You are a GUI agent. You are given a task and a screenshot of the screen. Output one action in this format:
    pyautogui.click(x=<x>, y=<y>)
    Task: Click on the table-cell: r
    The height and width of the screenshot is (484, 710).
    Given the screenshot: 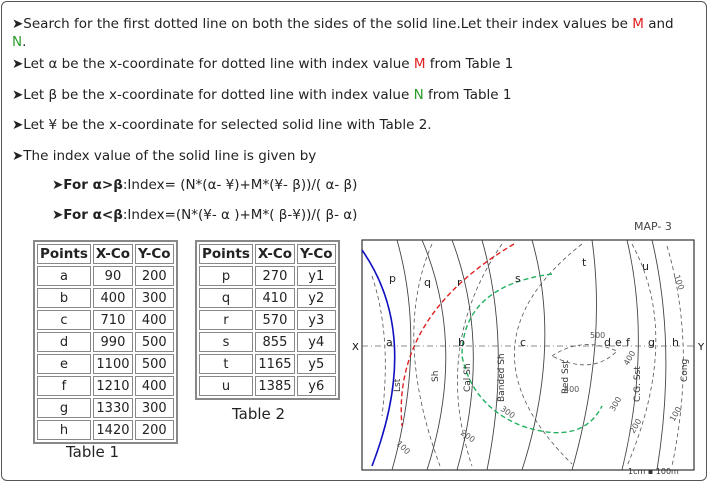 What is the action you would take?
    pyautogui.click(x=226, y=320)
    